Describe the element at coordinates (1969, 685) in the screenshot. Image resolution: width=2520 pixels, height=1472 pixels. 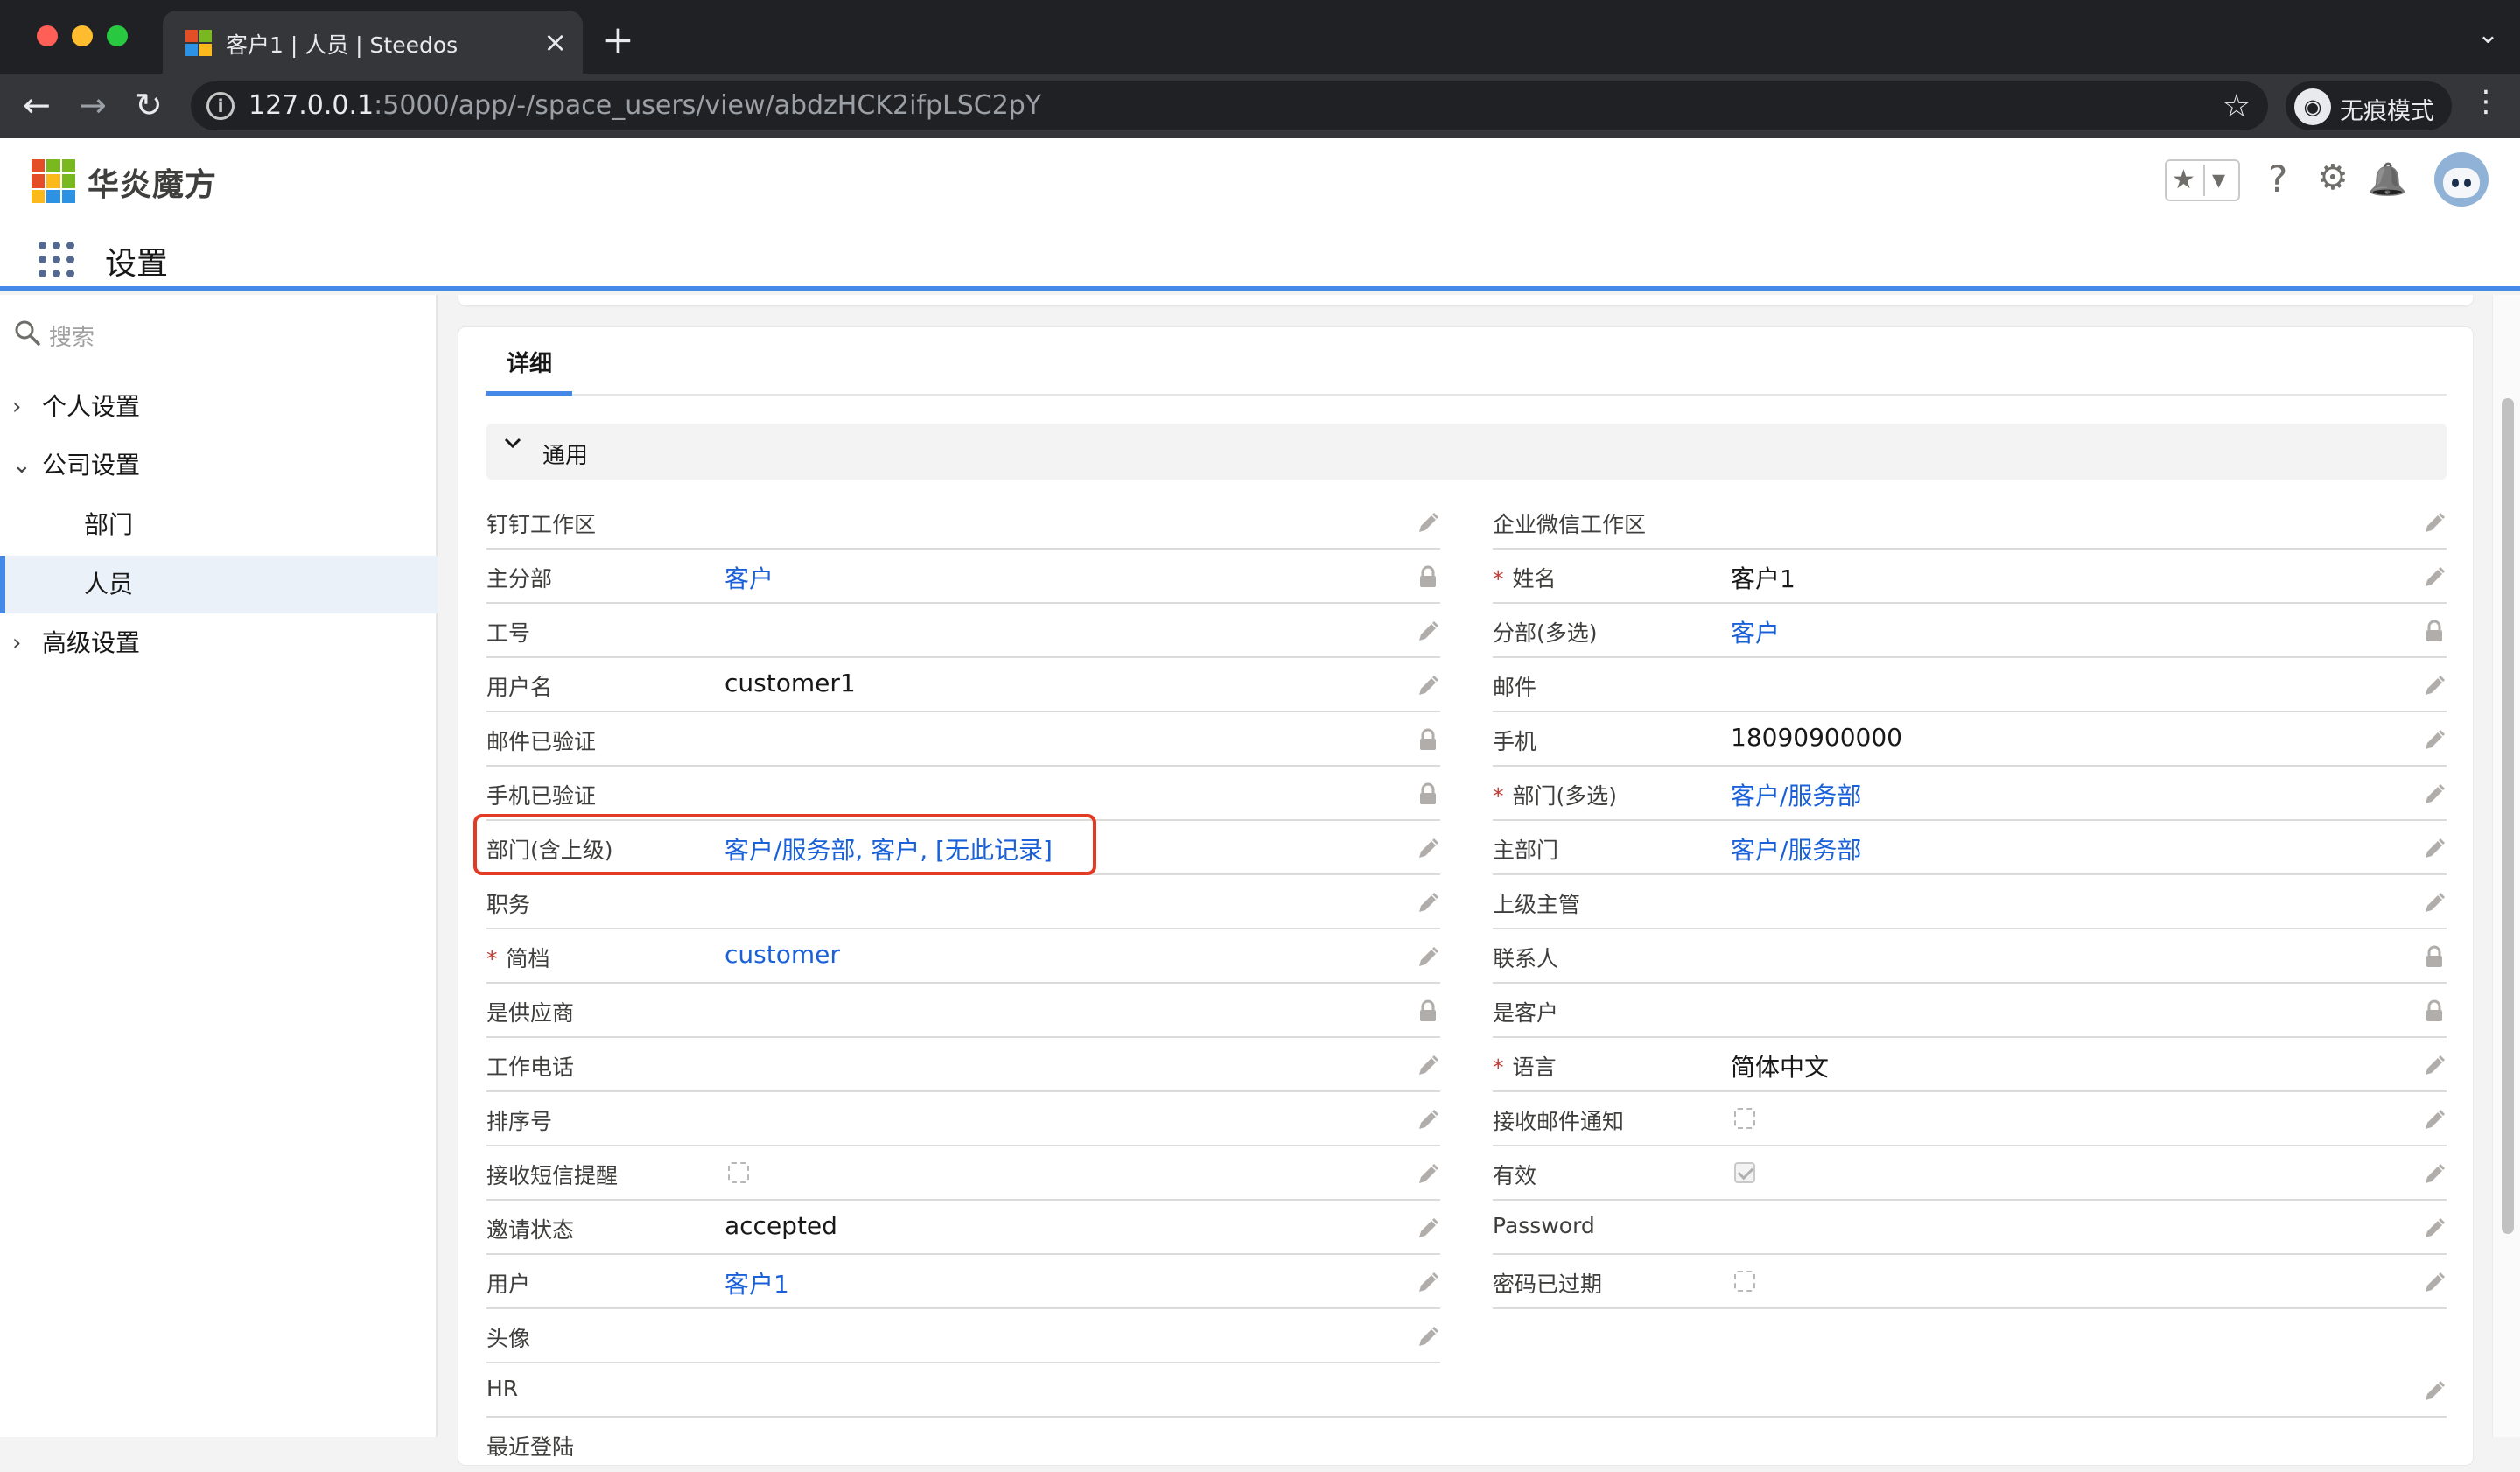
I see `field-row: 邮件` at that location.